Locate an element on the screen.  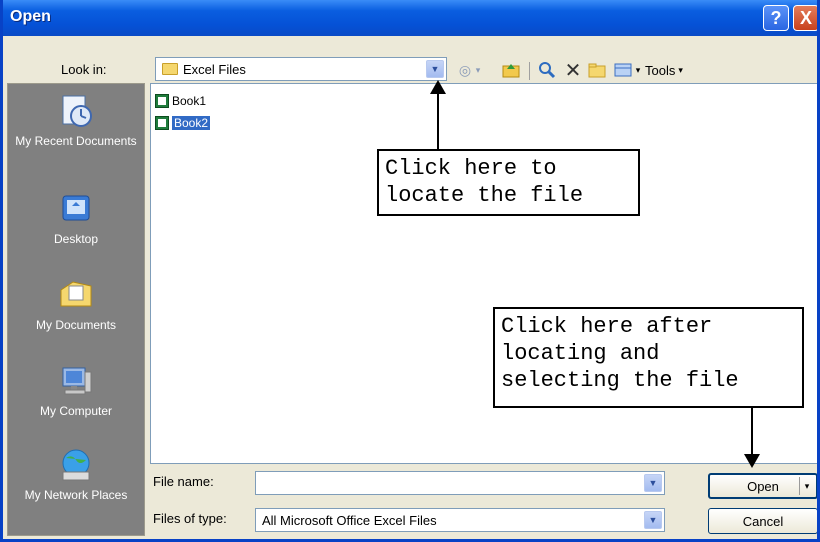
close-icon: X is located at coordinates (805, 17).